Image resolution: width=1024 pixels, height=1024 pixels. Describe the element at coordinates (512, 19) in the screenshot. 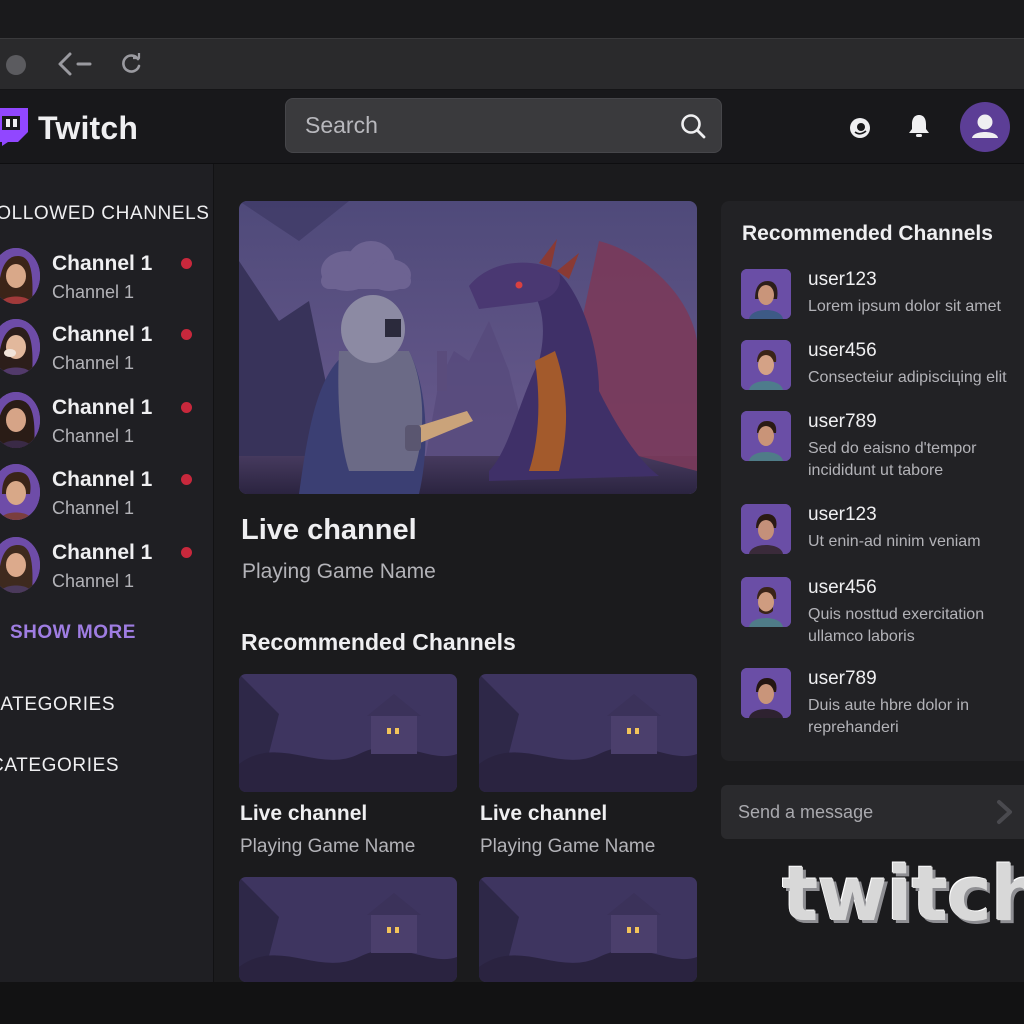

I see `browser-top-strip` at that location.